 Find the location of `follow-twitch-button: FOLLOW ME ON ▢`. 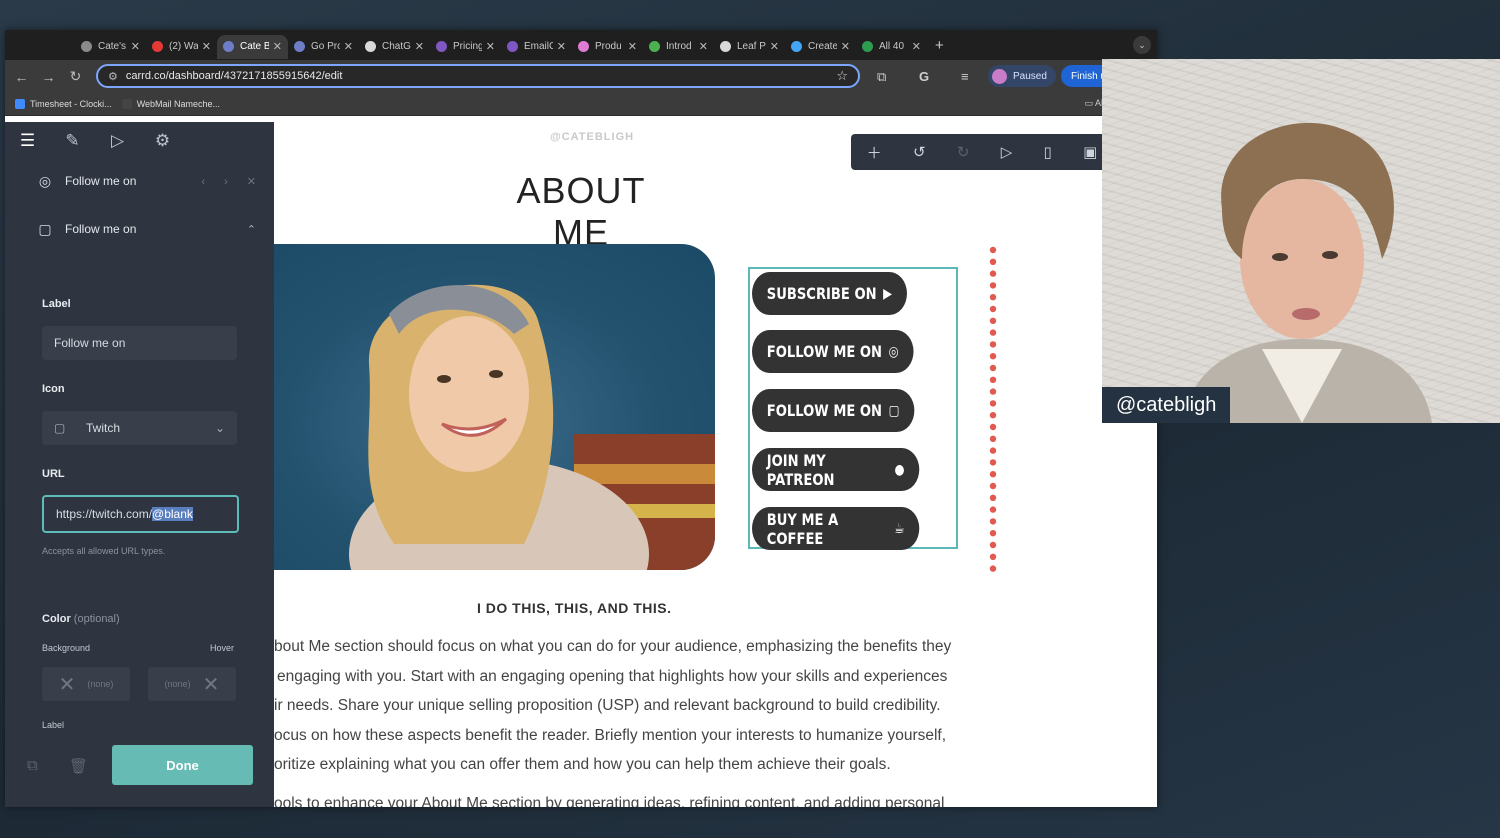

follow-twitch-button: FOLLOW ME ON ▢ is located at coordinates (833, 410).